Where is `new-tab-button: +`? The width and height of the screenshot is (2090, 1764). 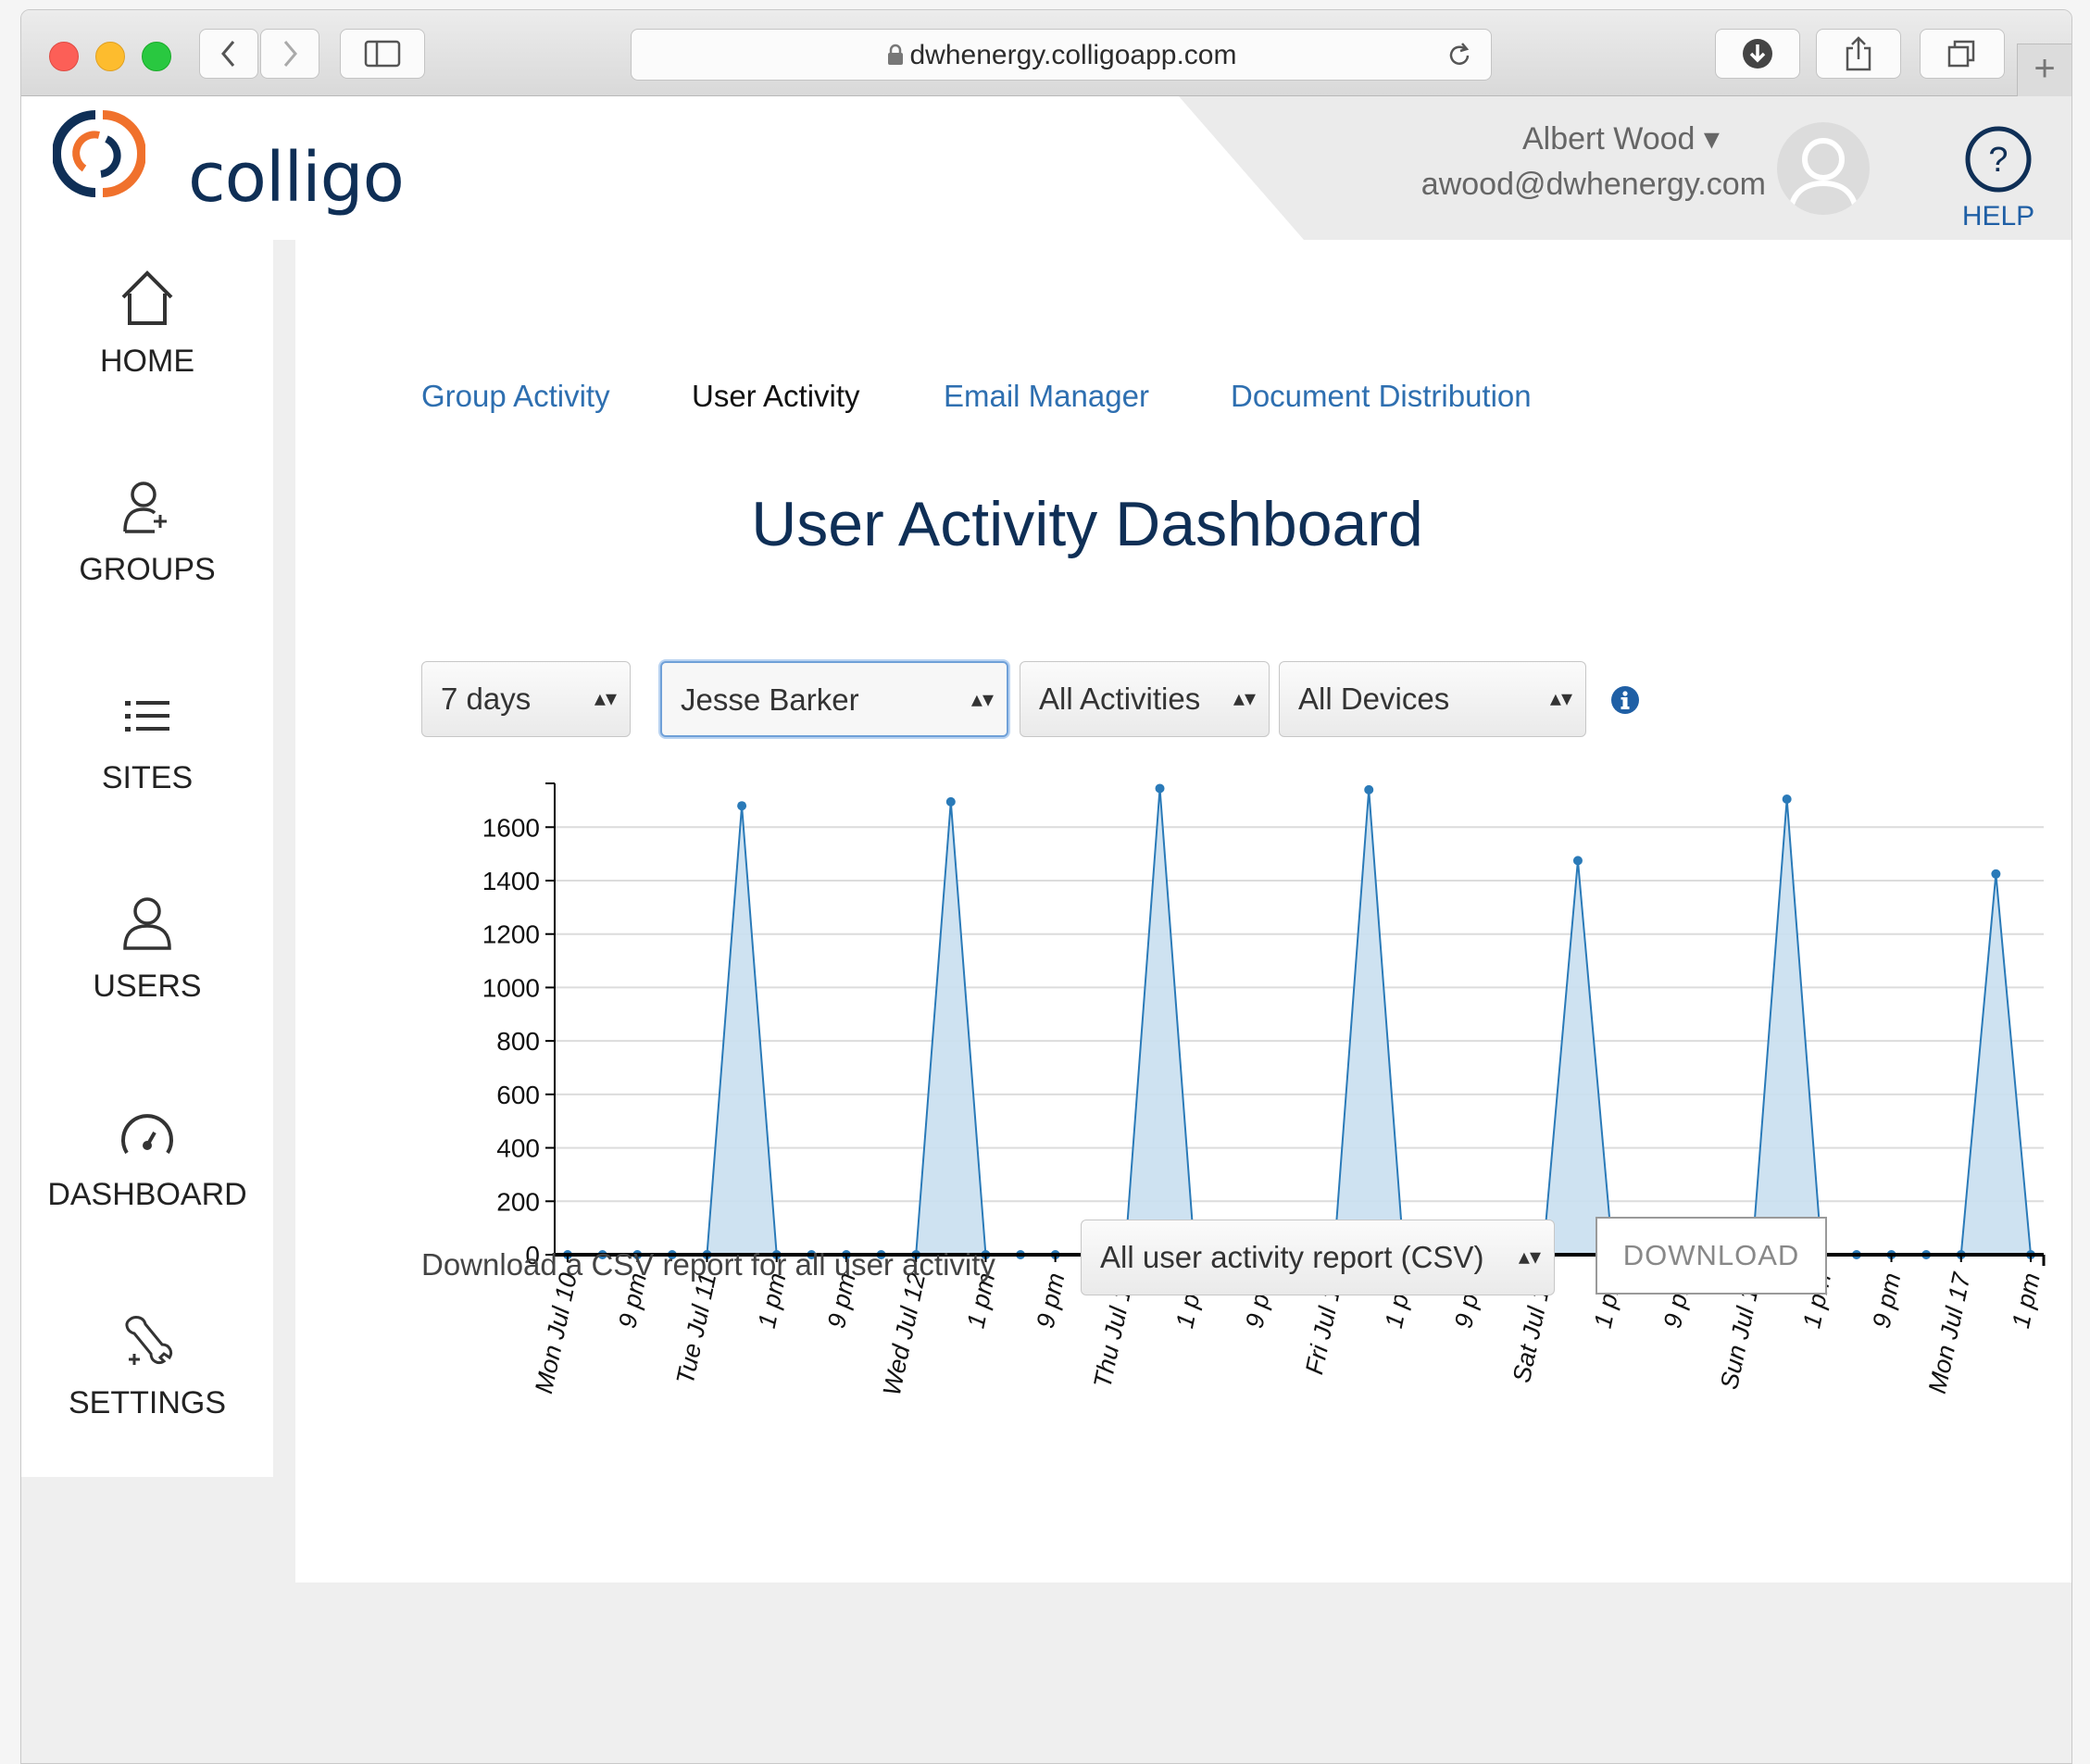
new-tab-button: + is located at coordinates (2044, 70).